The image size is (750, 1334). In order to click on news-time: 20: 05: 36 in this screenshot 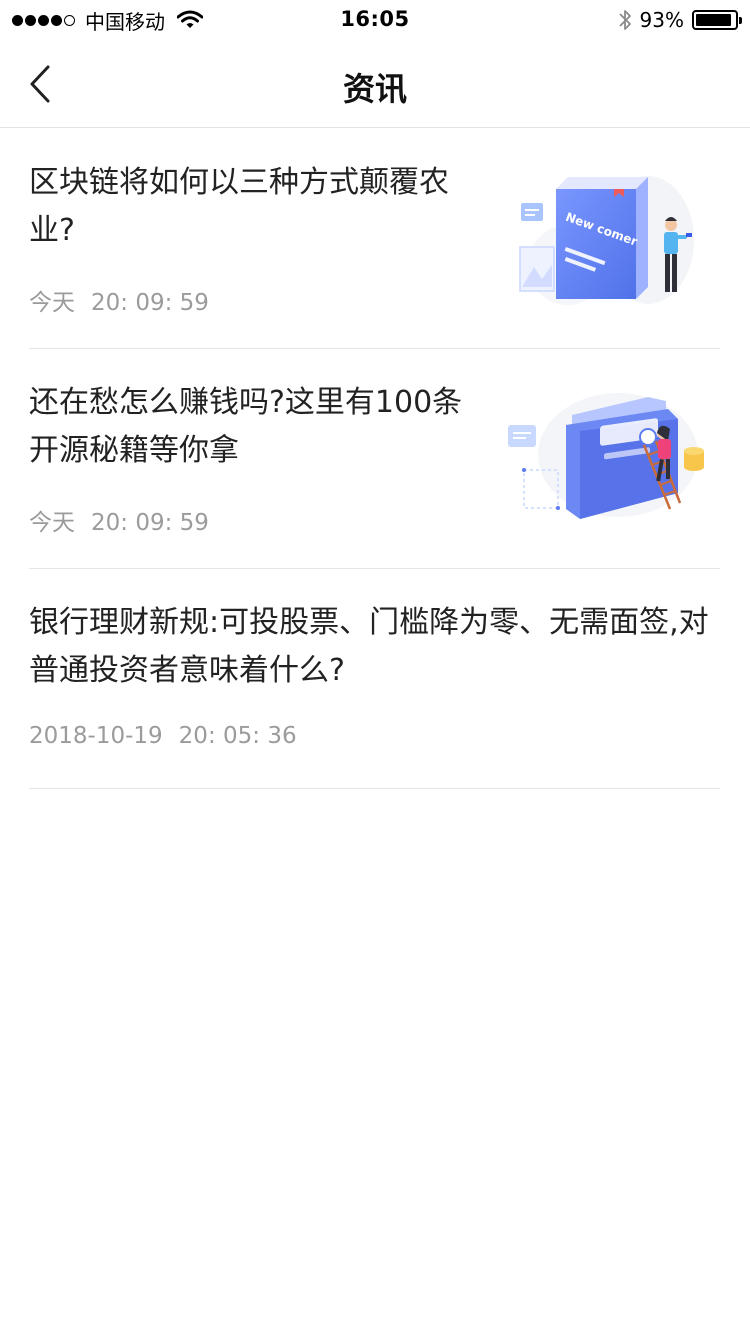, I will do `click(237, 736)`.